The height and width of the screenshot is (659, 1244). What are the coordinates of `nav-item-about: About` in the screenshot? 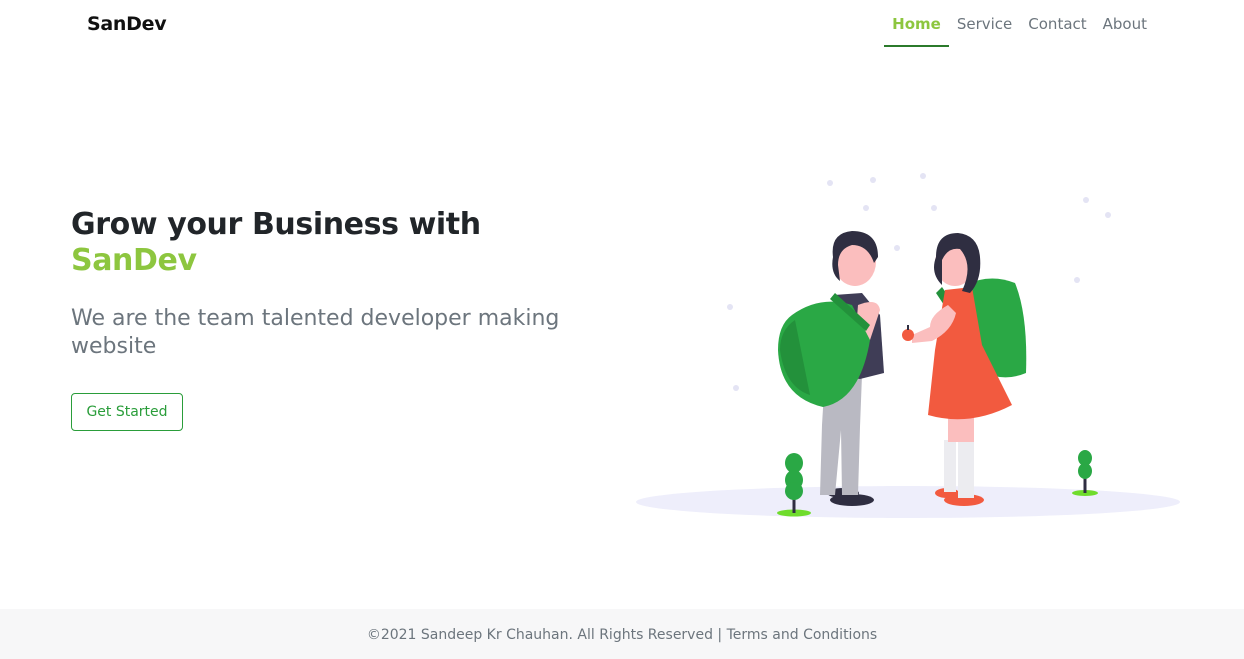 It's located at (1125, 23).